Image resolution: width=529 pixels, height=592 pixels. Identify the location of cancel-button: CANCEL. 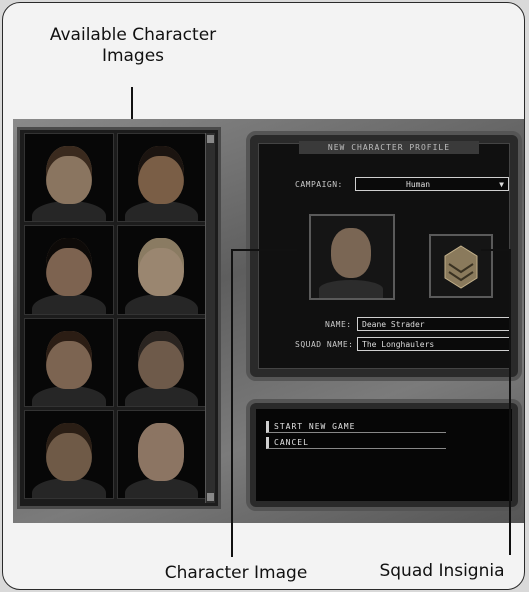
(356, 443).